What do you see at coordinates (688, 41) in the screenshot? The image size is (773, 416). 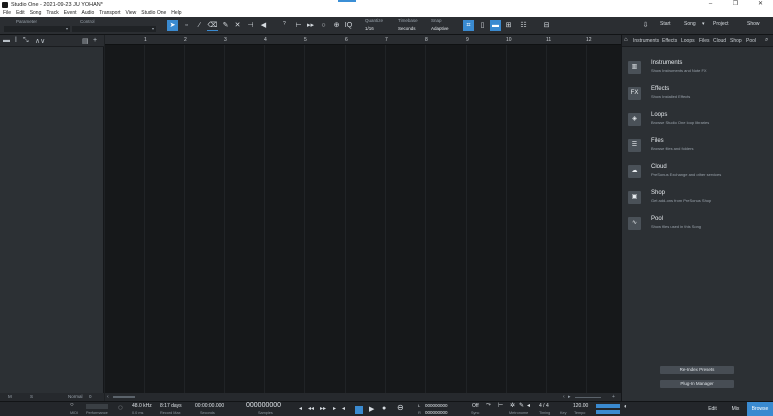 I see `tab-loops: Loops` at bounding box center [688, 41].